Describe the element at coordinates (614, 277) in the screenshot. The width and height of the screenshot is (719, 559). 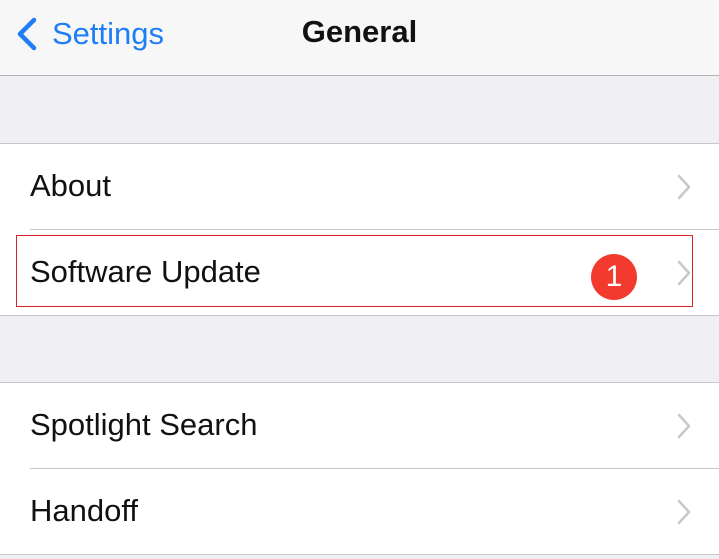
I see `update-count-badge: 1` at that location.